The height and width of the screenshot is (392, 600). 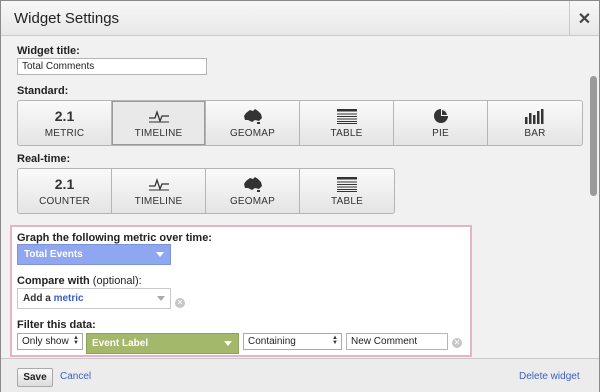 I want to click on realtime-counter-label: COUNTER, so click(x=64, y=201).